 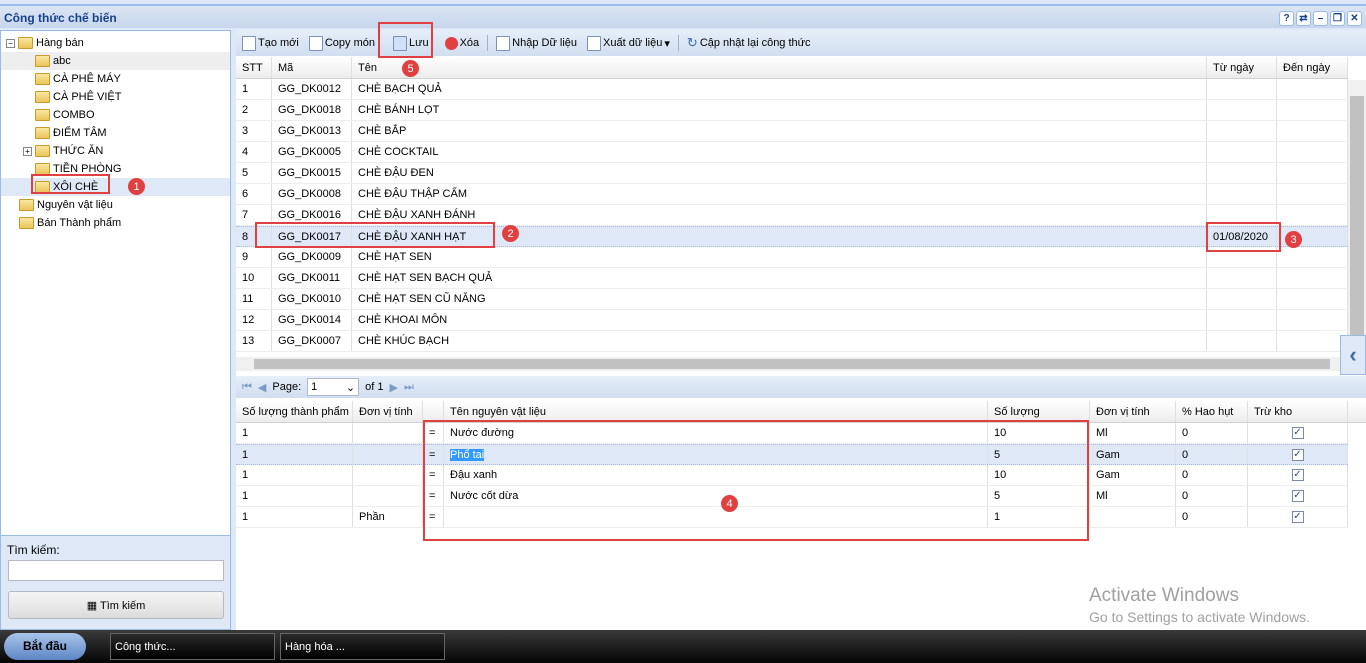 What do you see at coordinates (462, 43) in the screenshot?
I see `delete-button: Xóa` at bounding box center [462, 43].